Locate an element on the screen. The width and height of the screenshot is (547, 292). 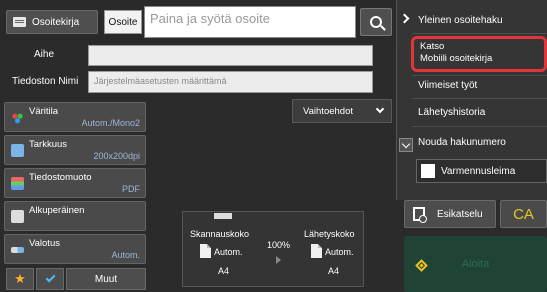
scan-auto: Autom. is located at coordinates (228, 252).